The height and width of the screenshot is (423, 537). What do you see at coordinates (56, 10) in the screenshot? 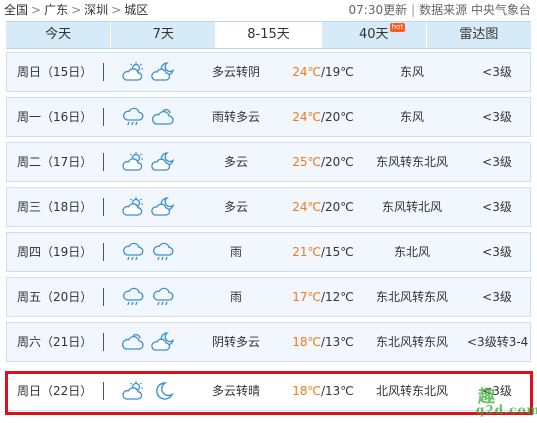
I see `breadcrumb-item-province: 广东` at bounding box center [56, 10].